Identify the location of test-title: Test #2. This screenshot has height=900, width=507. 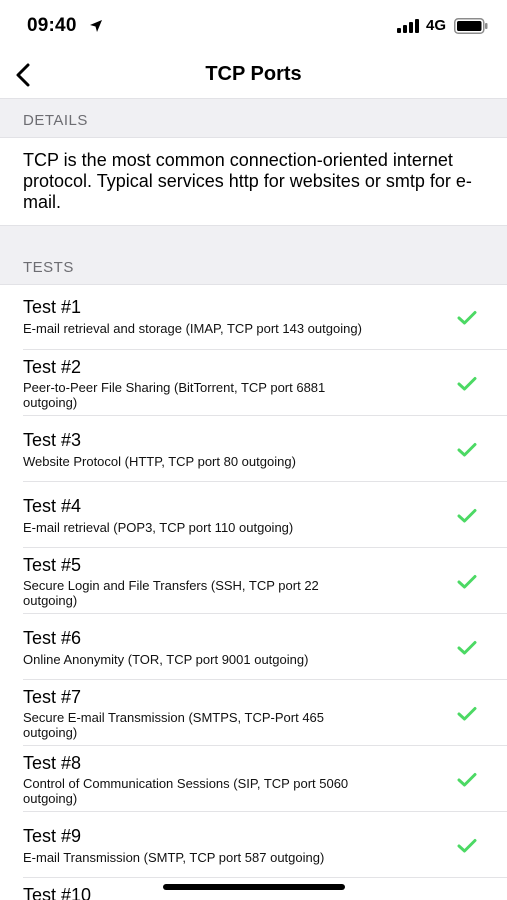
(52, 367).